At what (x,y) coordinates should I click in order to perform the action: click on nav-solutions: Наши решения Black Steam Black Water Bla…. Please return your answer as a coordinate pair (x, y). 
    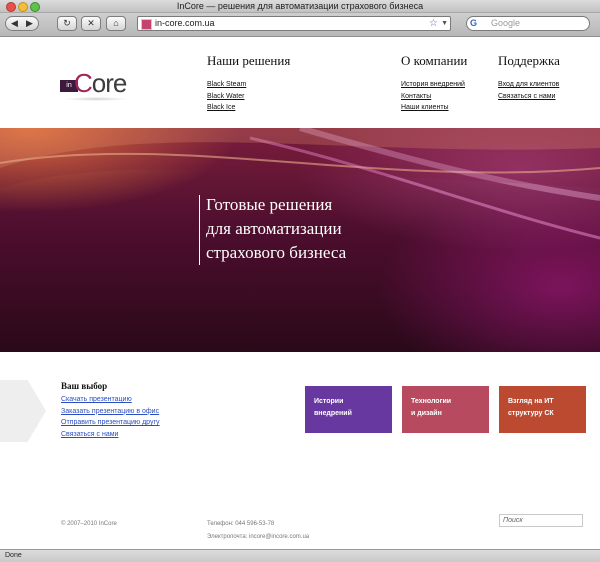
    Looking at the image, I should click on (248, 83).